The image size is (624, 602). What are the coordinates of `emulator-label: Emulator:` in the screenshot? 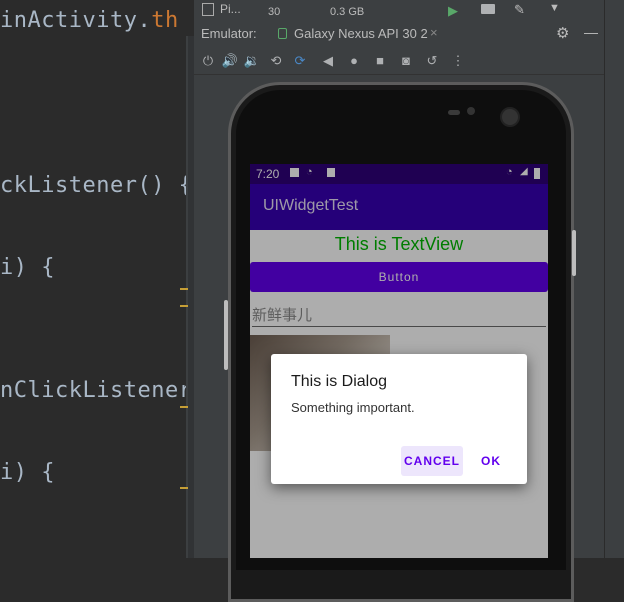 It's located at (229, 33).